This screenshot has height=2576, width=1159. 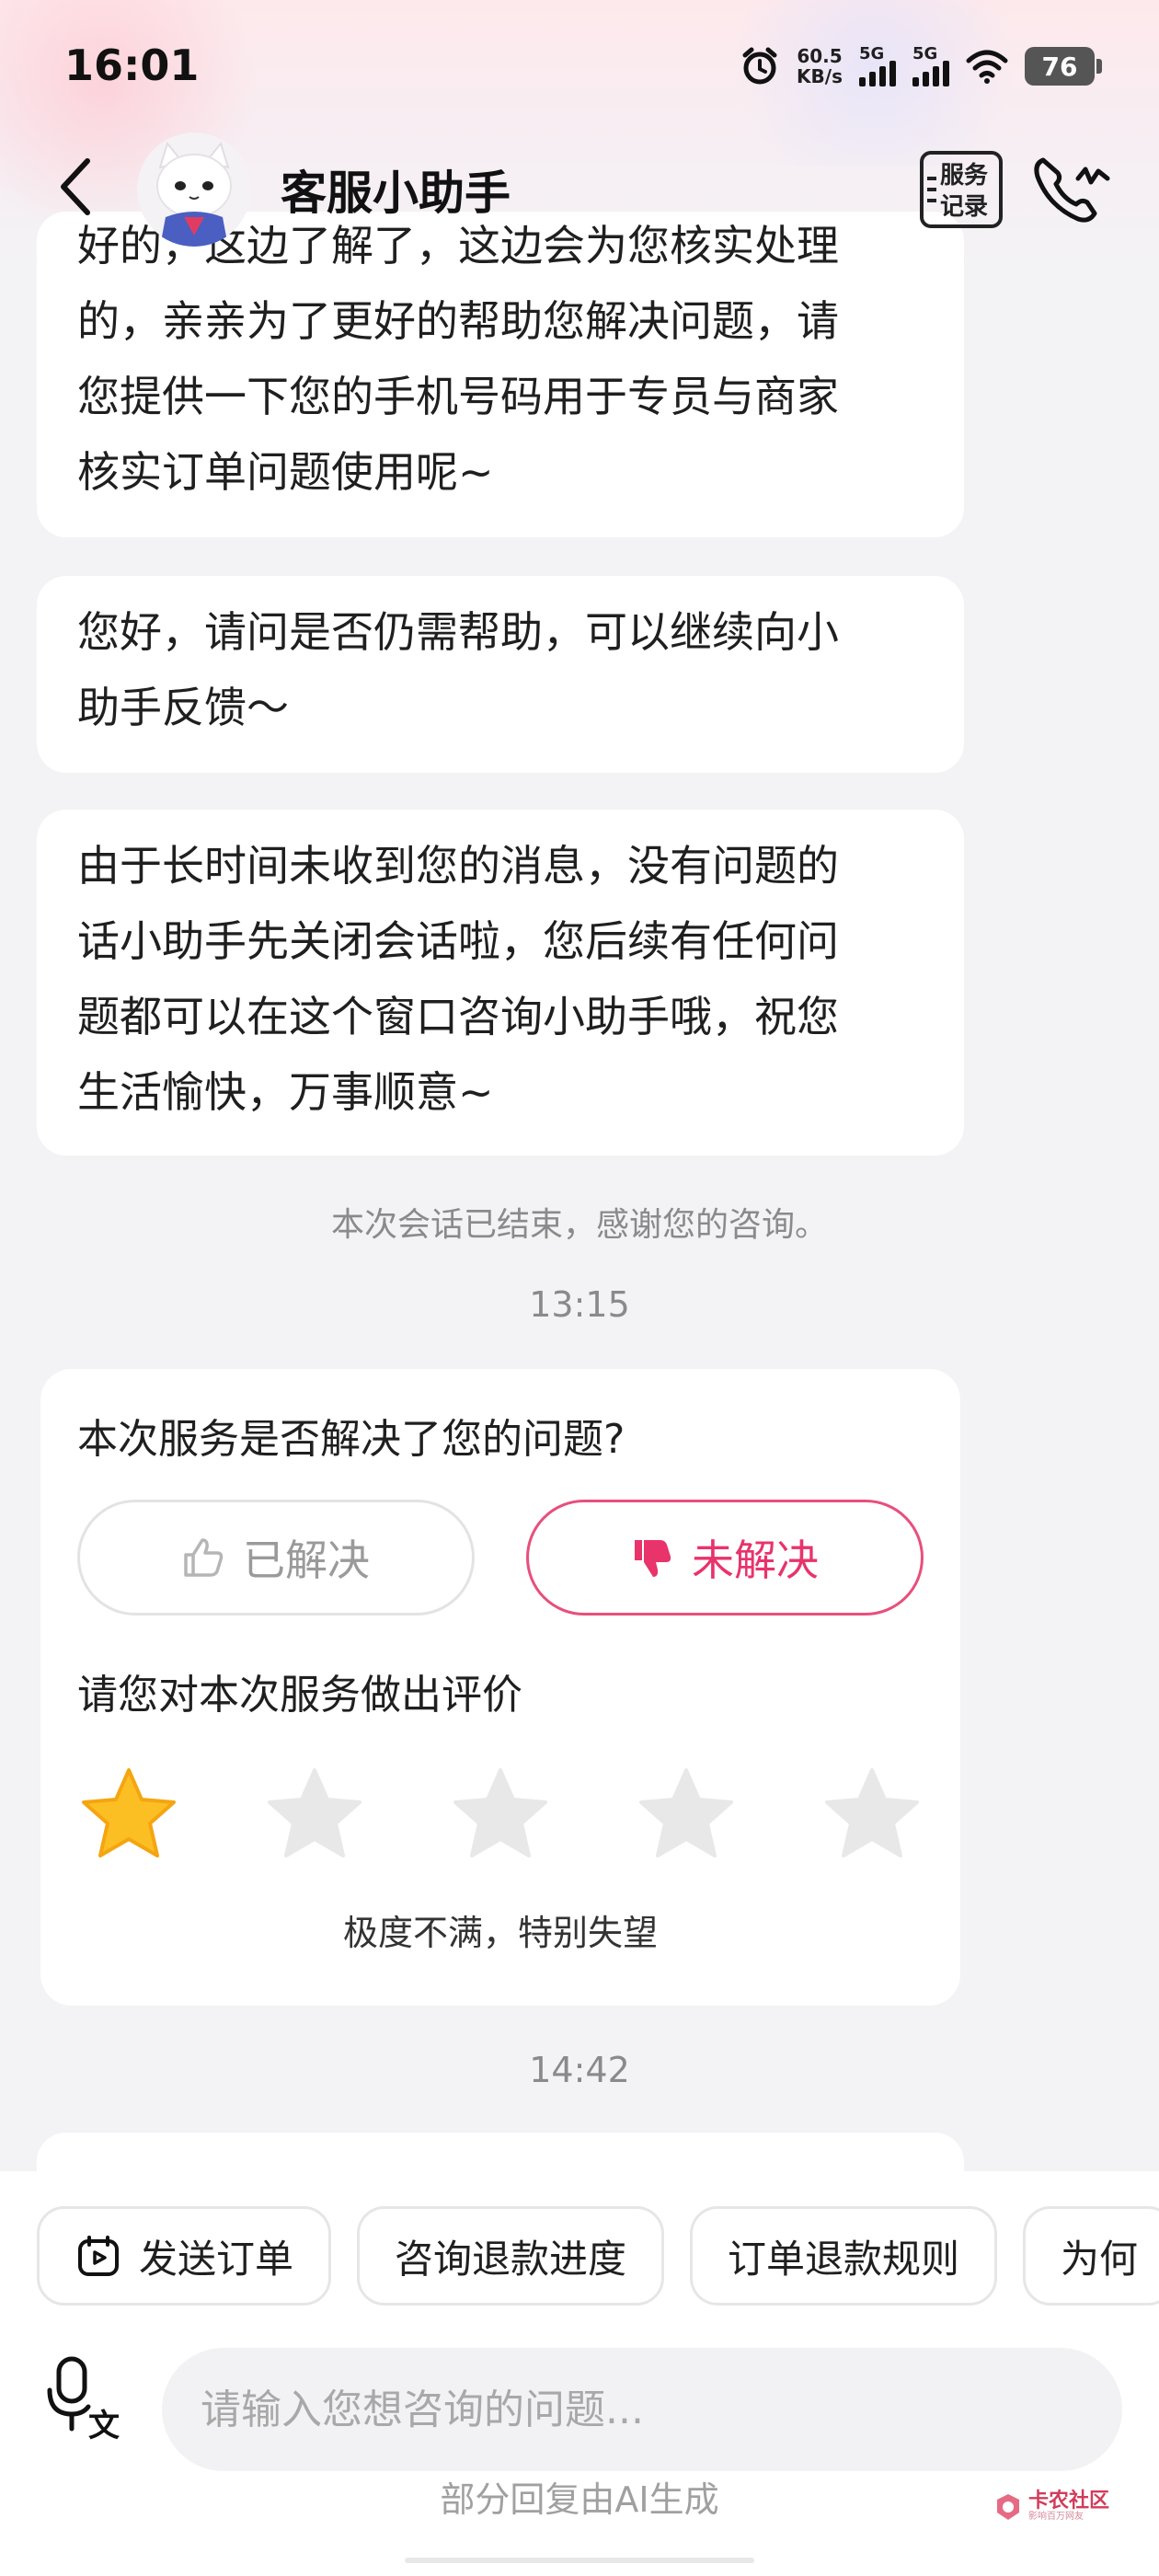 I want to click on microphone-icon: 文, so click(x=83, y=2400).